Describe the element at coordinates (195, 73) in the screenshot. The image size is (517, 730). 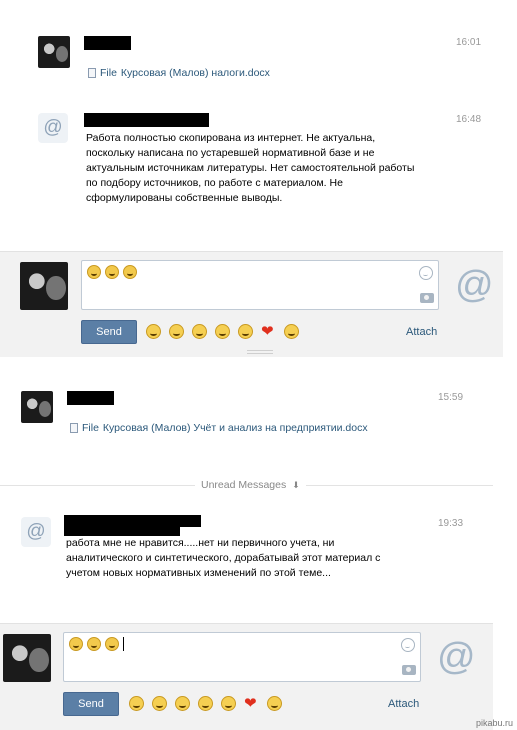
I see `file-name: Курсовая (Малов) налоги.docx` at that location.